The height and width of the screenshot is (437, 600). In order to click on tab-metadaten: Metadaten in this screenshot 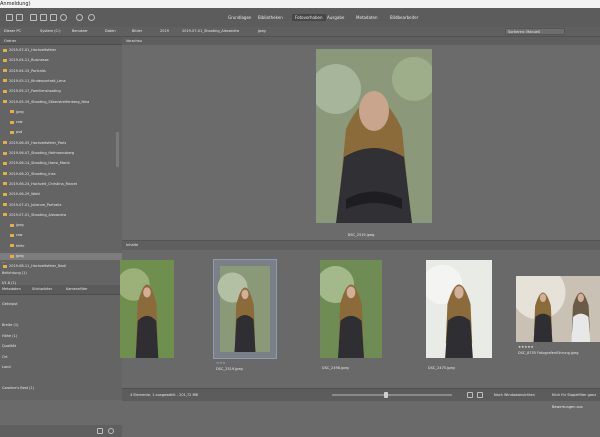, I will do `click(367, 17)`.